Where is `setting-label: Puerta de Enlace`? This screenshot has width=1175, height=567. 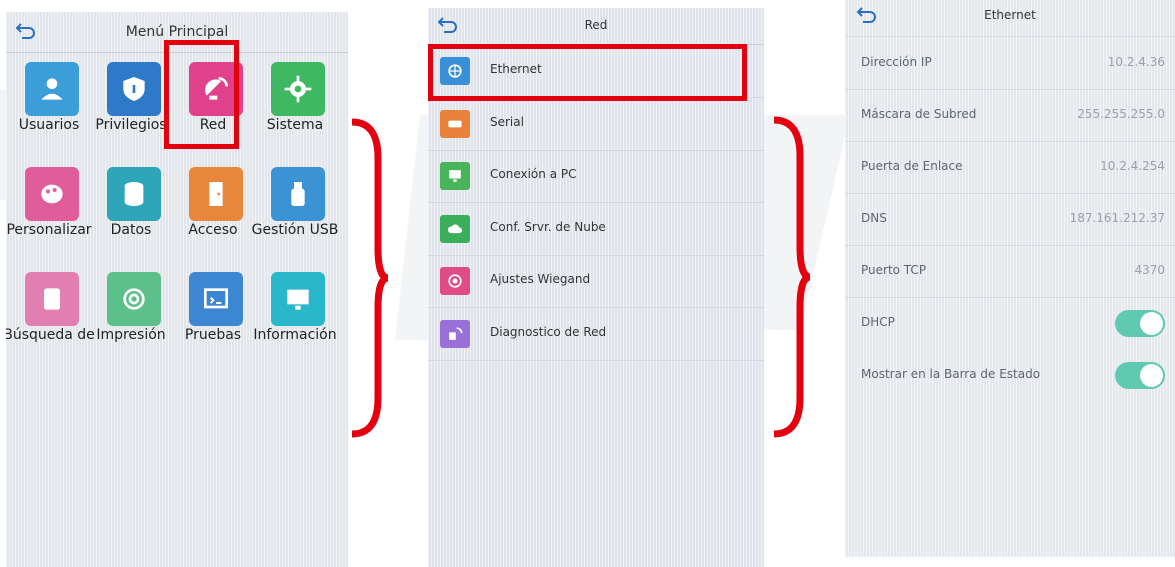 setting-label: Puerta de Enlace is located at coordinates (912, 166).